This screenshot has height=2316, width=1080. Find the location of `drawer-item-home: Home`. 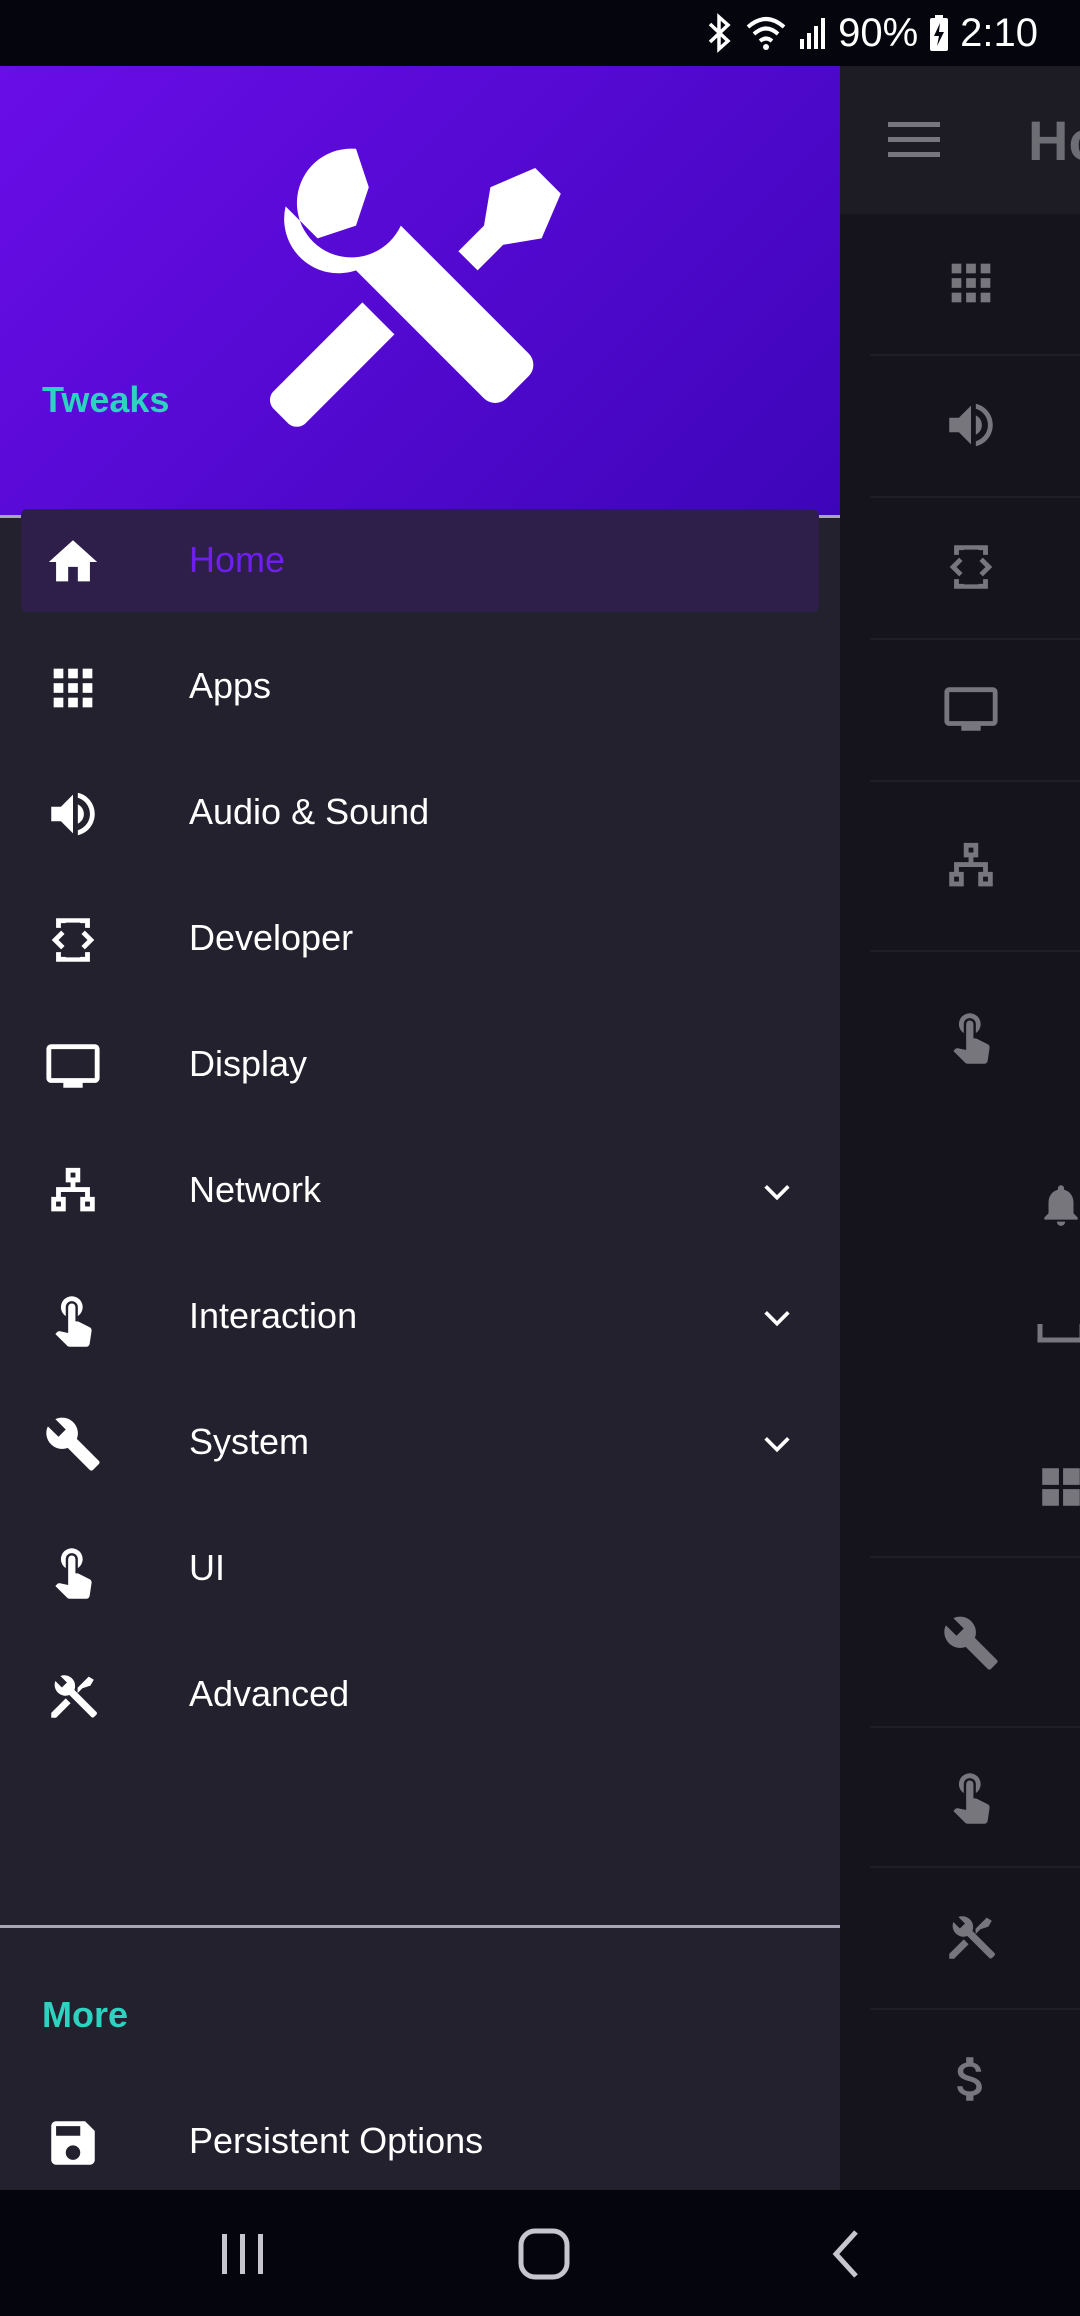

drawer-item-home: Home is located at coordinates (420, 563).